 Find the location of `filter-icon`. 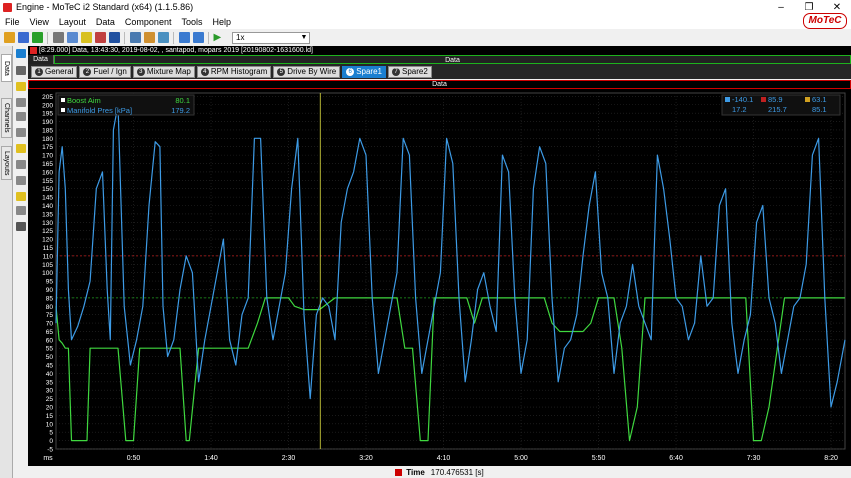

filter-icon is located at coordinates (21, 180).